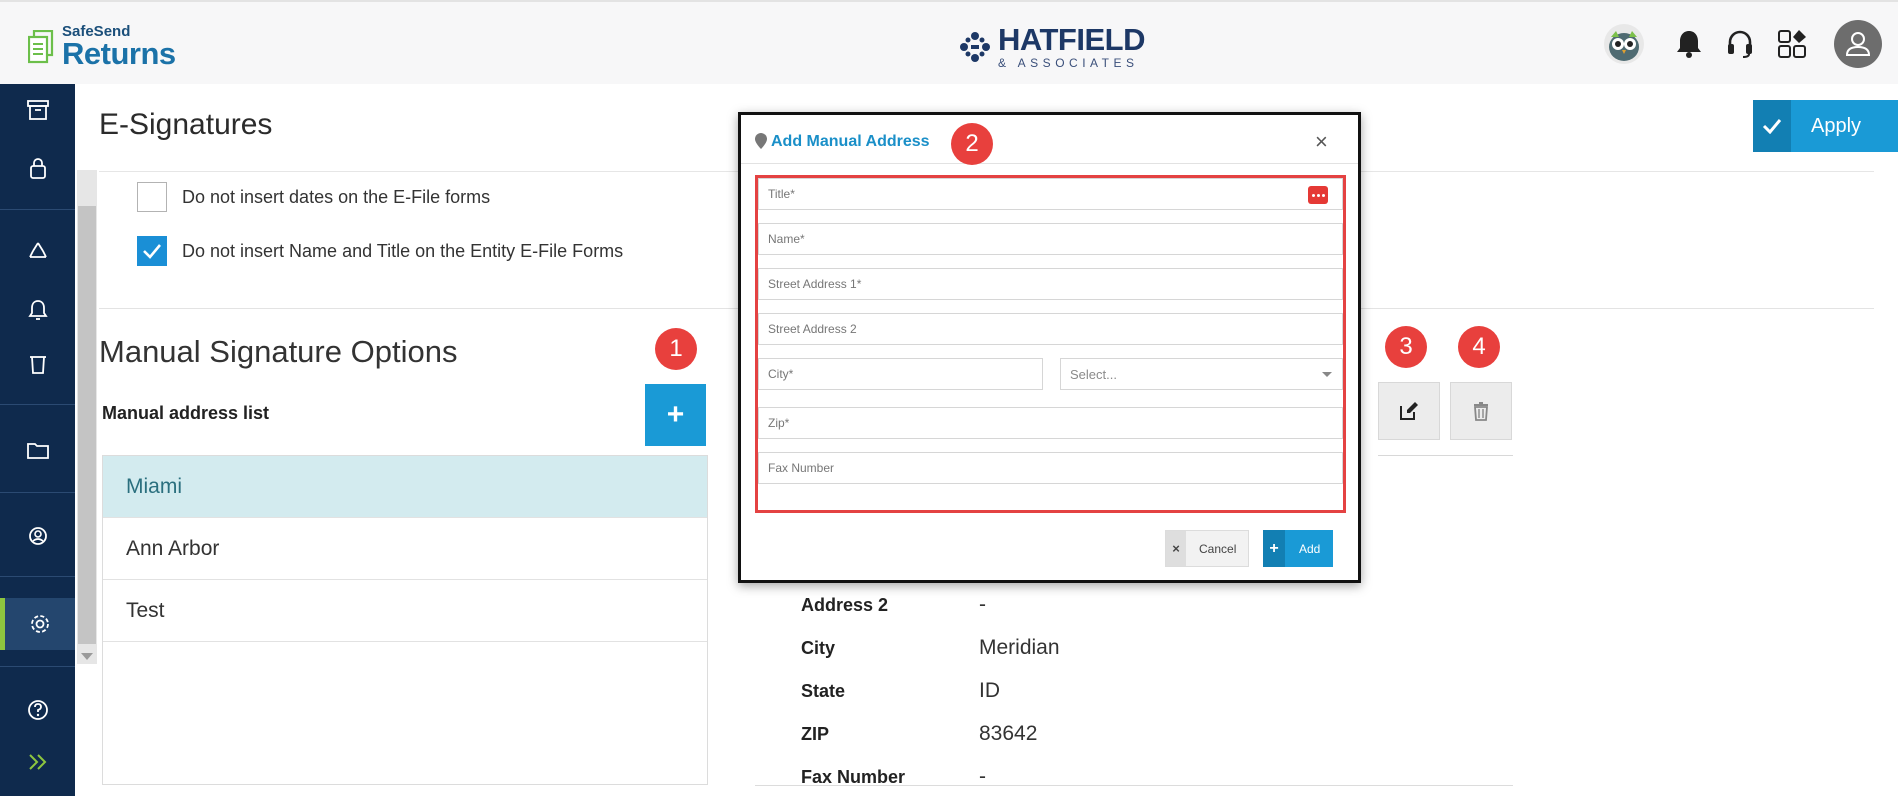 This screenshot has height=796, width=1898. I want to click on step-badge: 4, so click(1479, 347).